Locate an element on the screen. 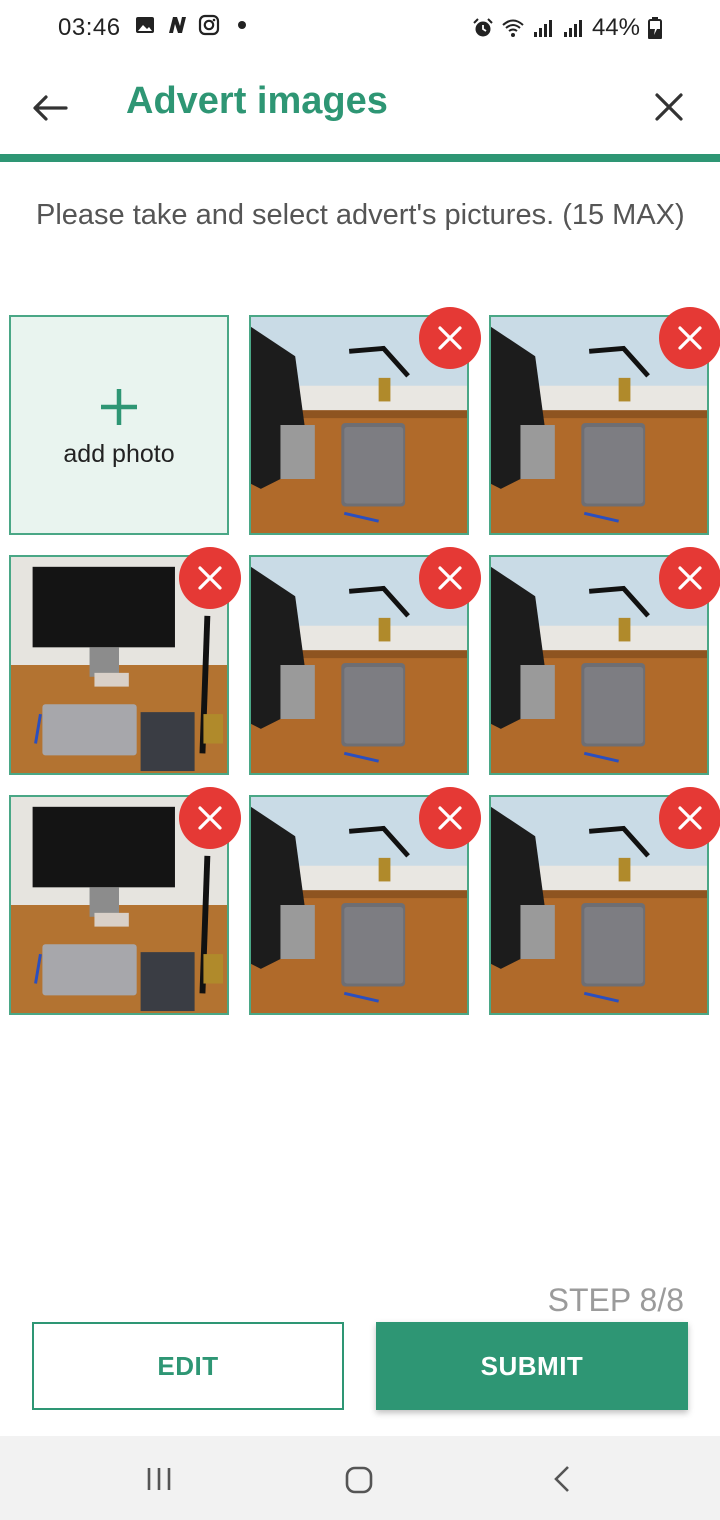 The image size is (720, 1520). progress-divider is located at coordinates (360, 158).